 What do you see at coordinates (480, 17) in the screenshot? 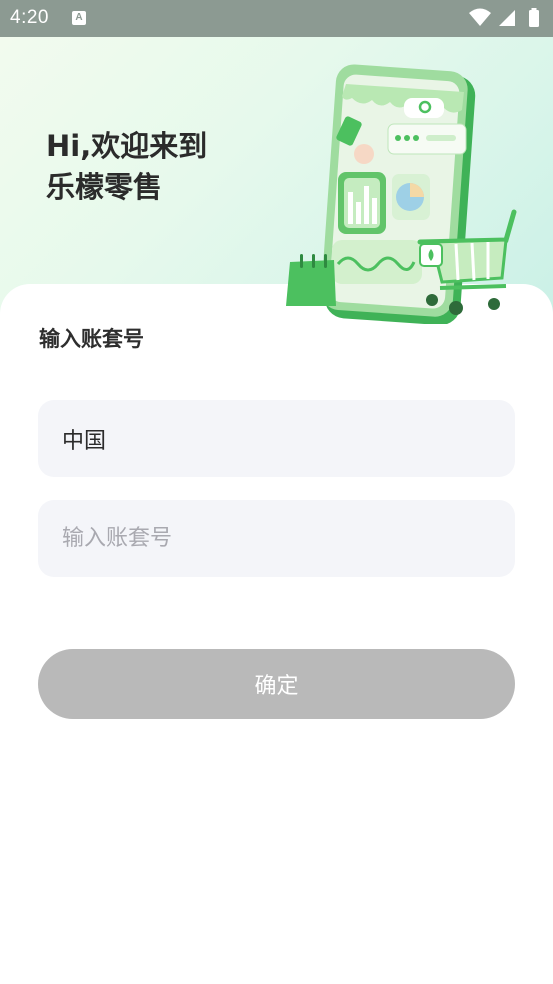
I see `wifi-icon` at bounding box center [480, 17].